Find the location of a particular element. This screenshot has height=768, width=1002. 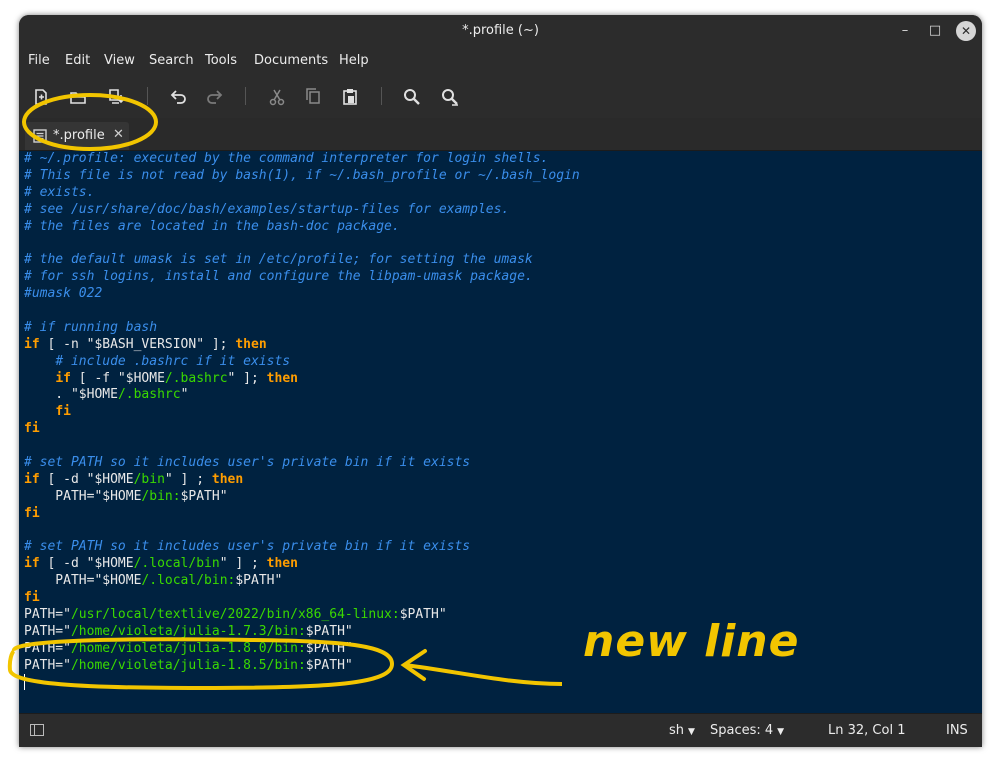

annotation-text: new line is located at coordinates (691, 641).